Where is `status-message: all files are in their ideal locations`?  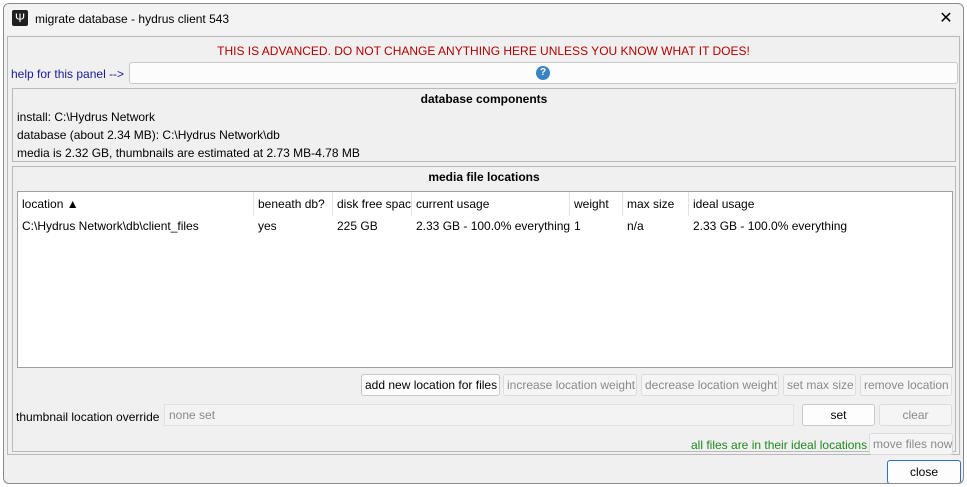 status-message: all files are in their ideal locations is located at coordinates (779, 445).